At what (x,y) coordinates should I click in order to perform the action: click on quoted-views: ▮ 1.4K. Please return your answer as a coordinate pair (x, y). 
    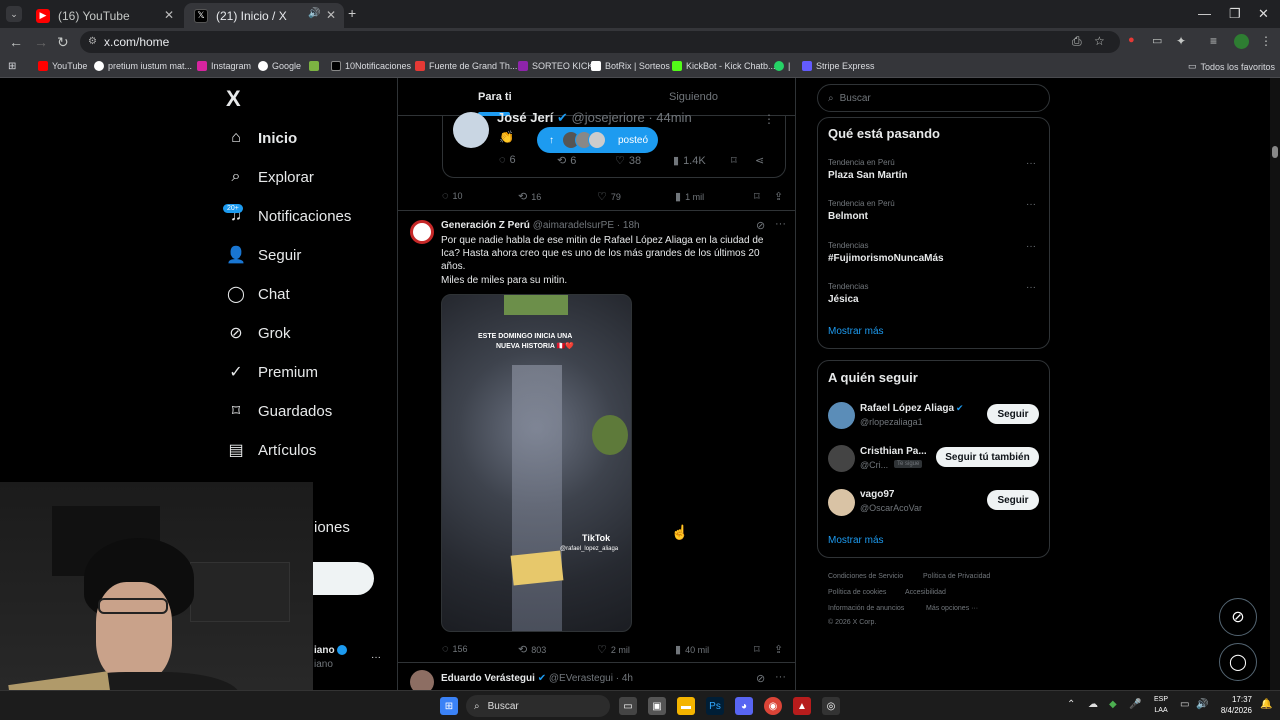
    Looking at the image, I should click on (689, 161).